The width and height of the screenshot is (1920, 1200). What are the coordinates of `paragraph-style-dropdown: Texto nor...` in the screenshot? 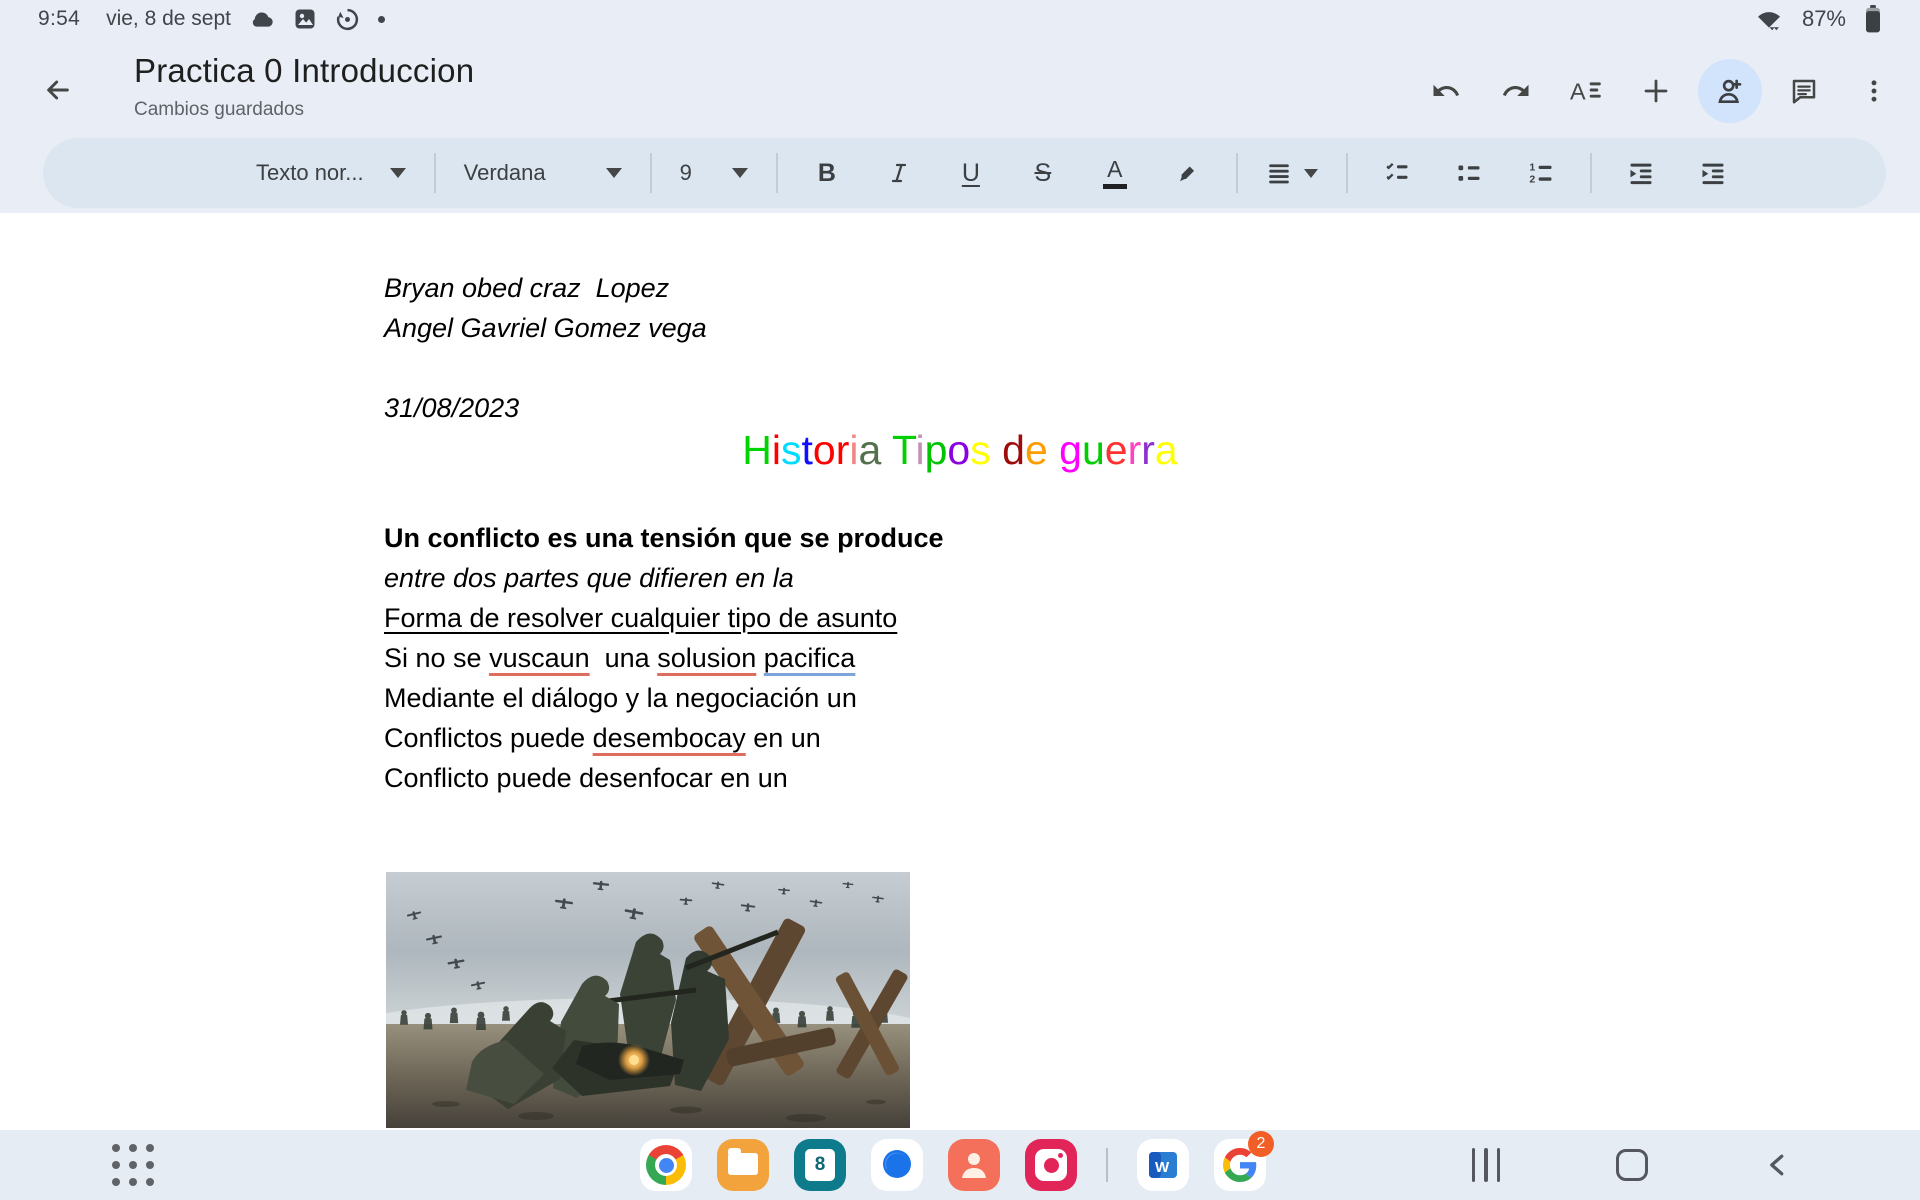 It's located at (331, 173).